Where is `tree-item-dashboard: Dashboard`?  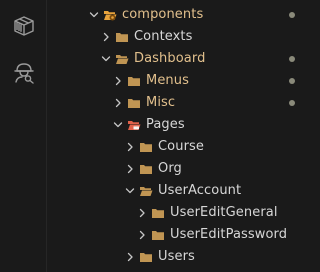
tree-item-dashboard: Dashboard is located at coordinates (182, 59).